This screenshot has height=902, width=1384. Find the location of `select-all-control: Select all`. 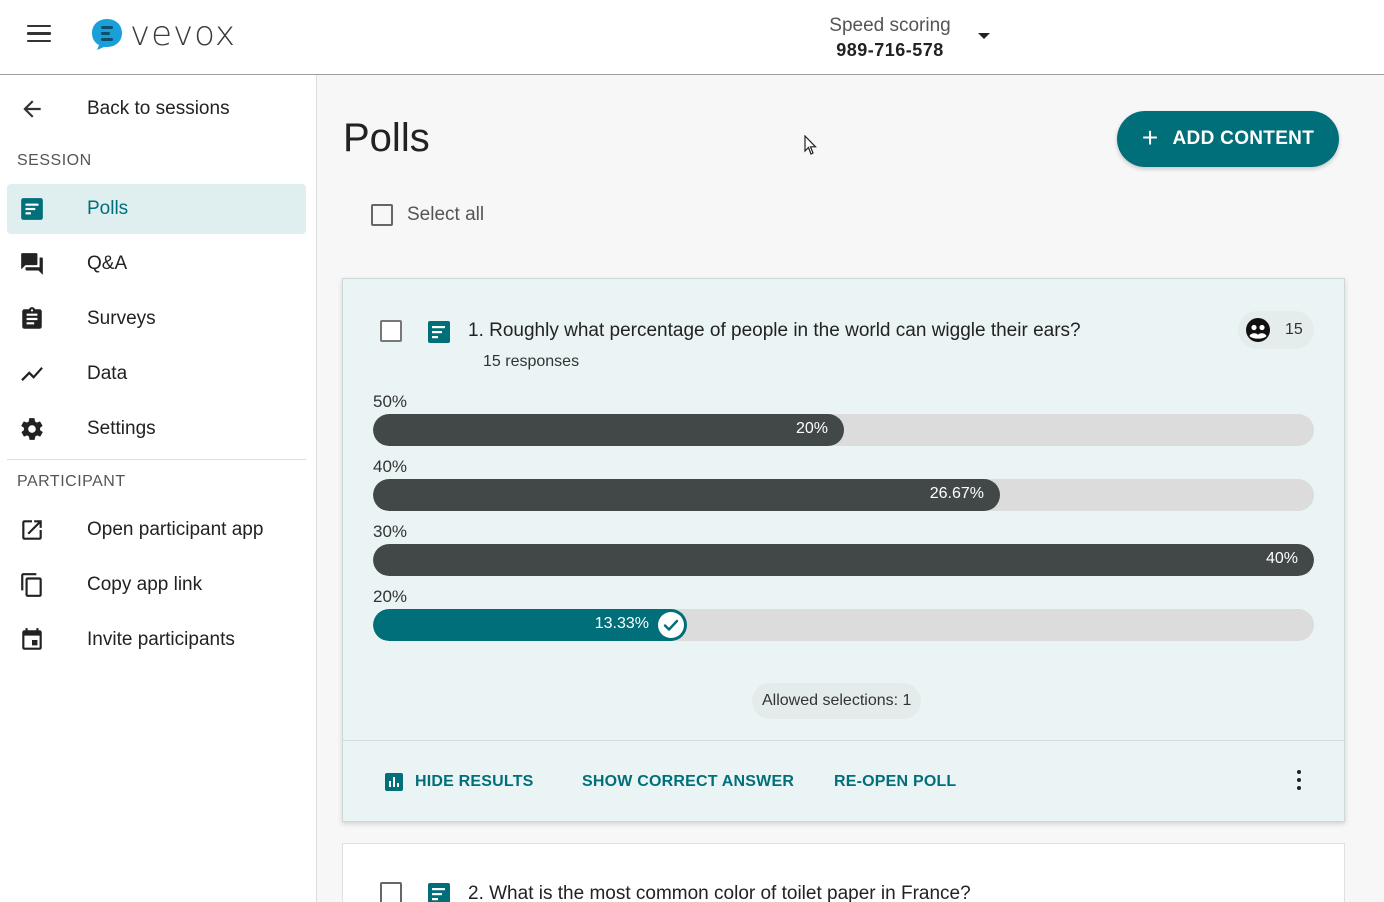

select-all-control: Select all is located at coordinates (427, 215).